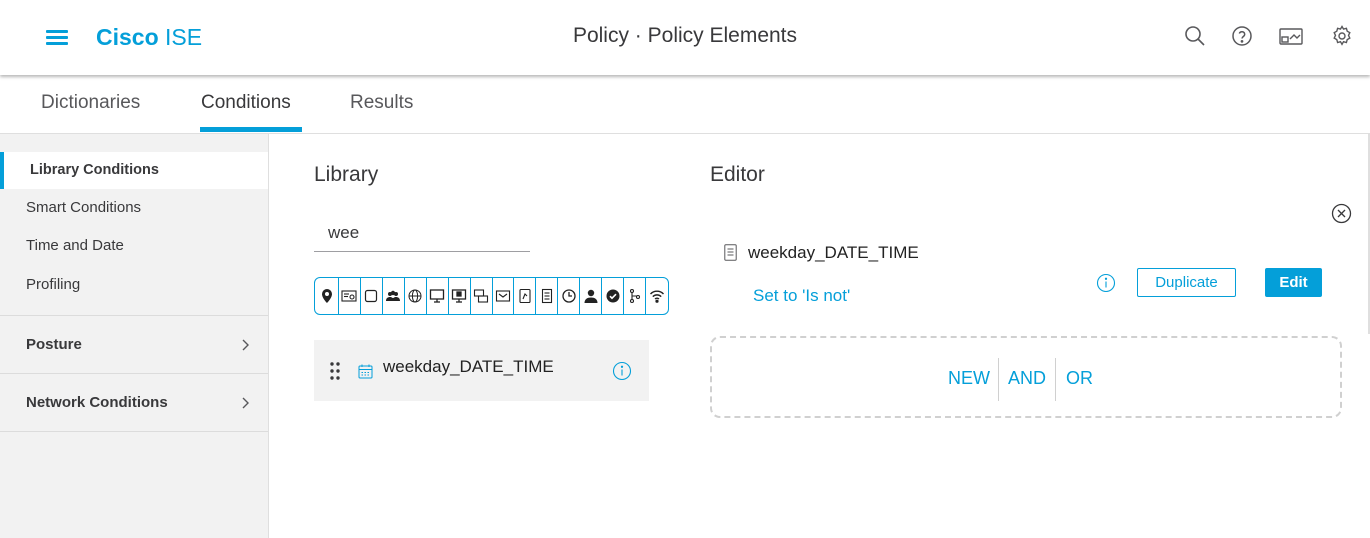 Image resolution: width=1370 pixels, height=538 pixels. What do you see at coordinates (1242, 36) in the screenshot?
I see `help-icon` at bounding box center [1242, 36].